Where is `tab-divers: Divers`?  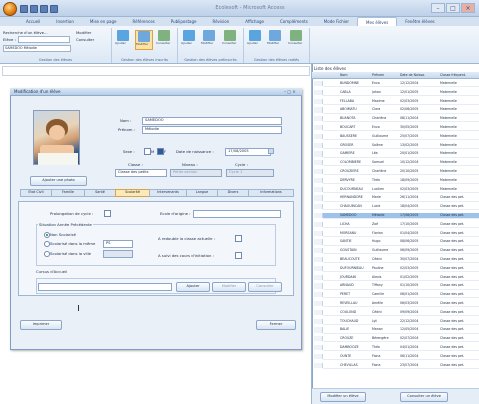
tab-divers: Divers is located at coordinates (233, 193).